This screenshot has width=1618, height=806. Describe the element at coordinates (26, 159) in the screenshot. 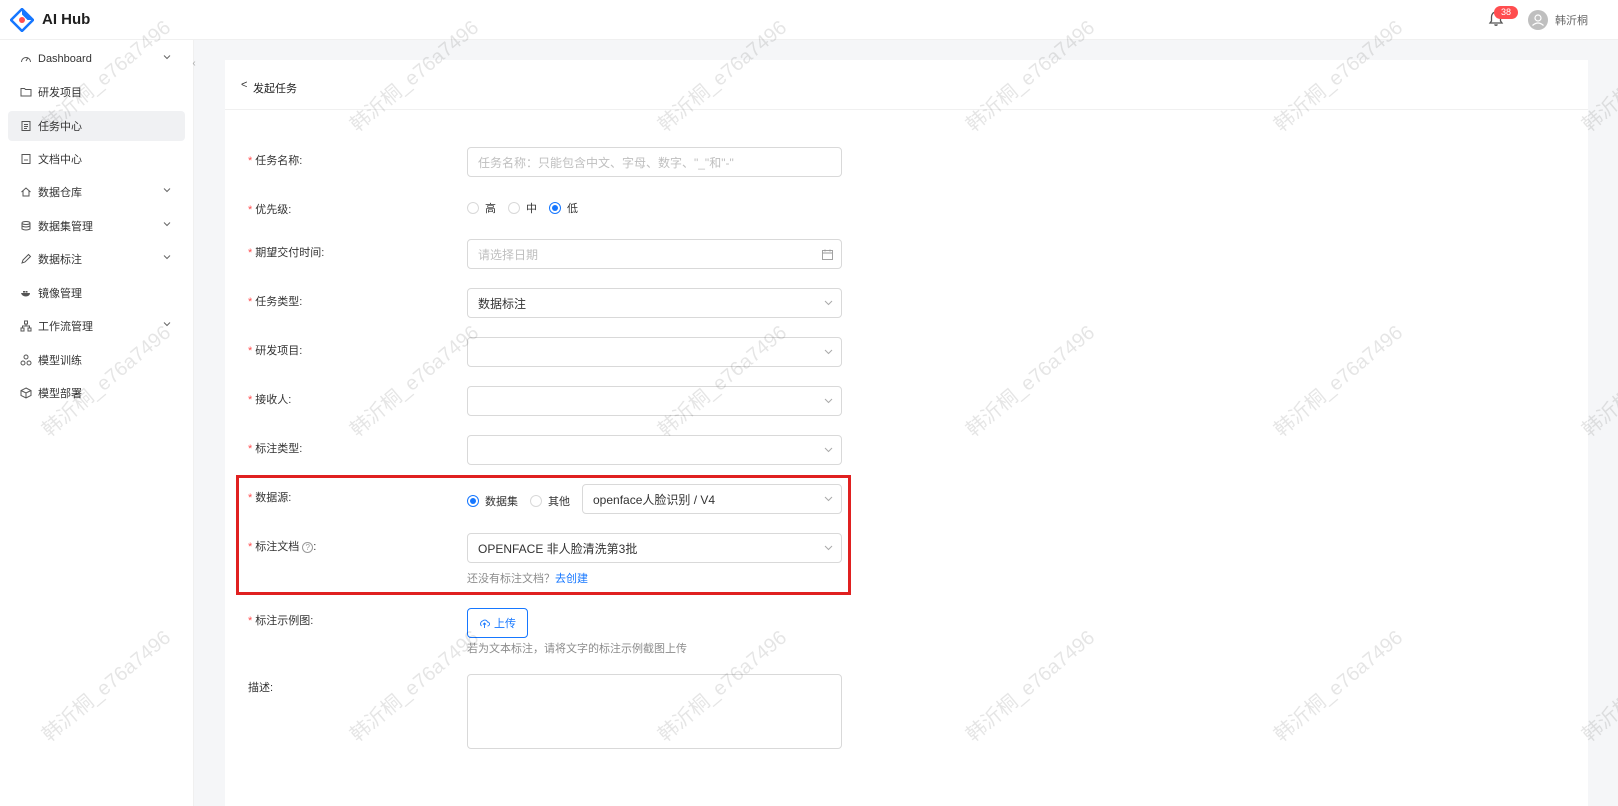

I see `document-icon` at that location.